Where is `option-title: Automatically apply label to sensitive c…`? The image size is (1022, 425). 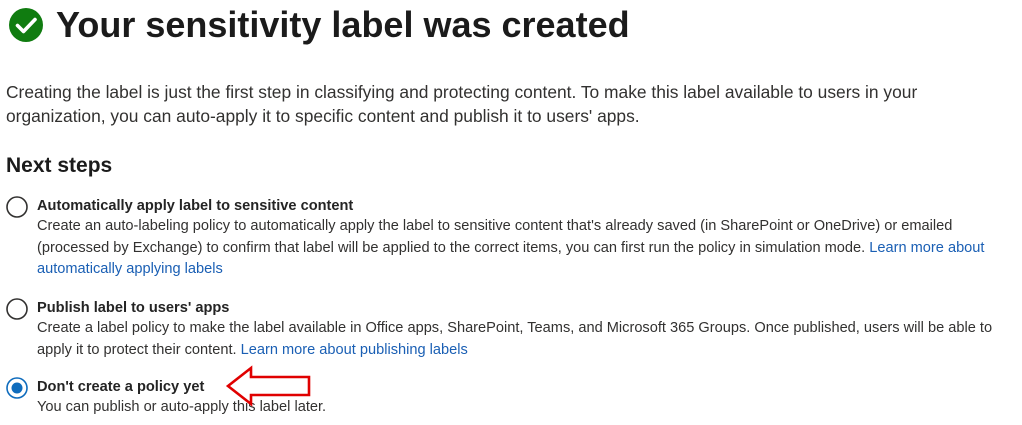
option-title: Automatically apply label to sensitive c… is located at coordinates (195, 206).